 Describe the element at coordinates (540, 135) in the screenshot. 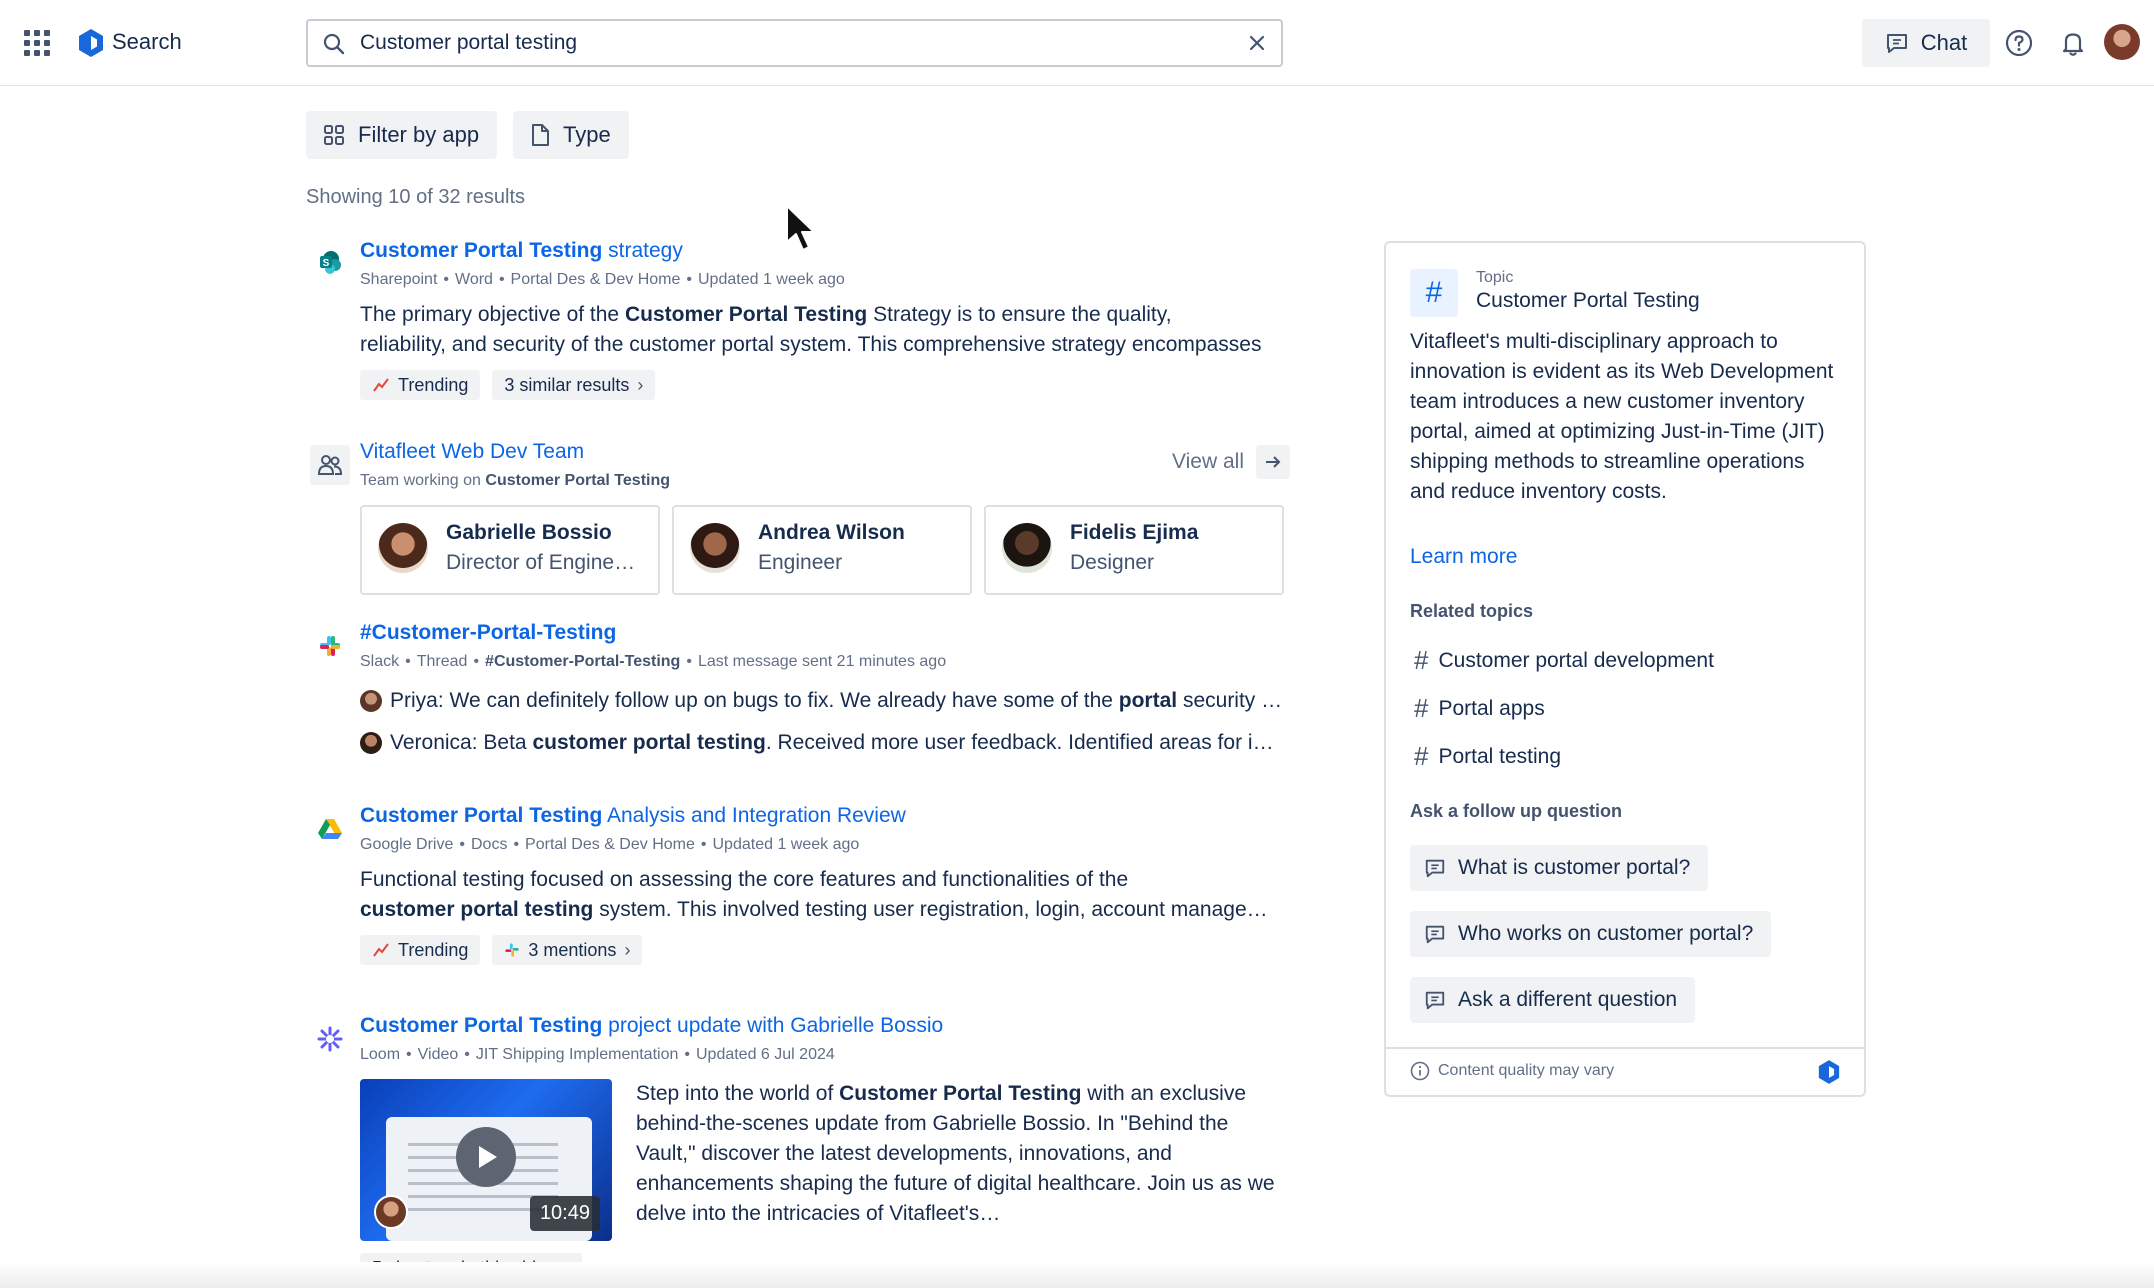

I see `document-icon` at that location.